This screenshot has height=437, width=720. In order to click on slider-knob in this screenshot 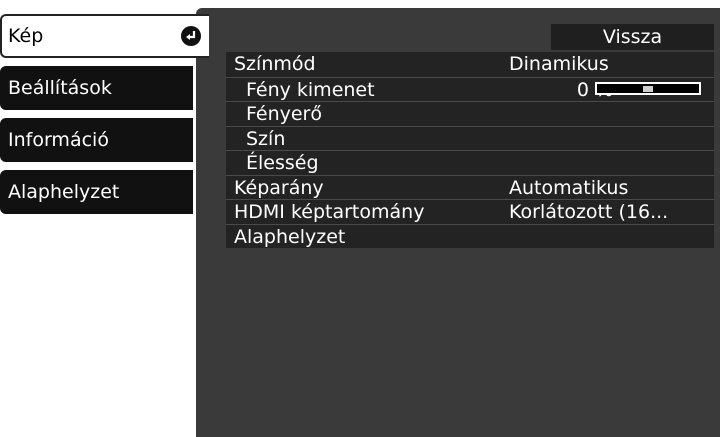, I will do `click(648, 88)`.